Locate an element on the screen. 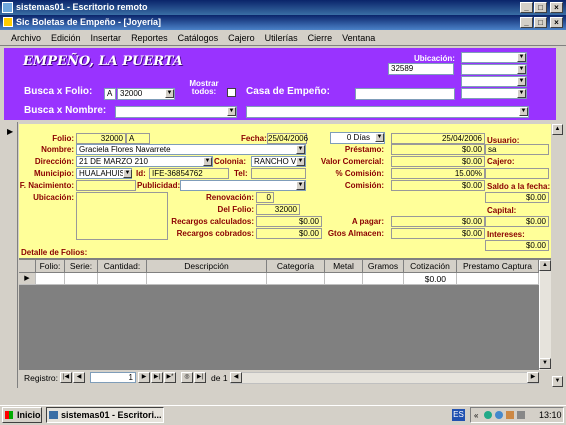 The height and width of the screenshot is (425, 566). comision-label: Comisión: is located at coordinates (364, 185).